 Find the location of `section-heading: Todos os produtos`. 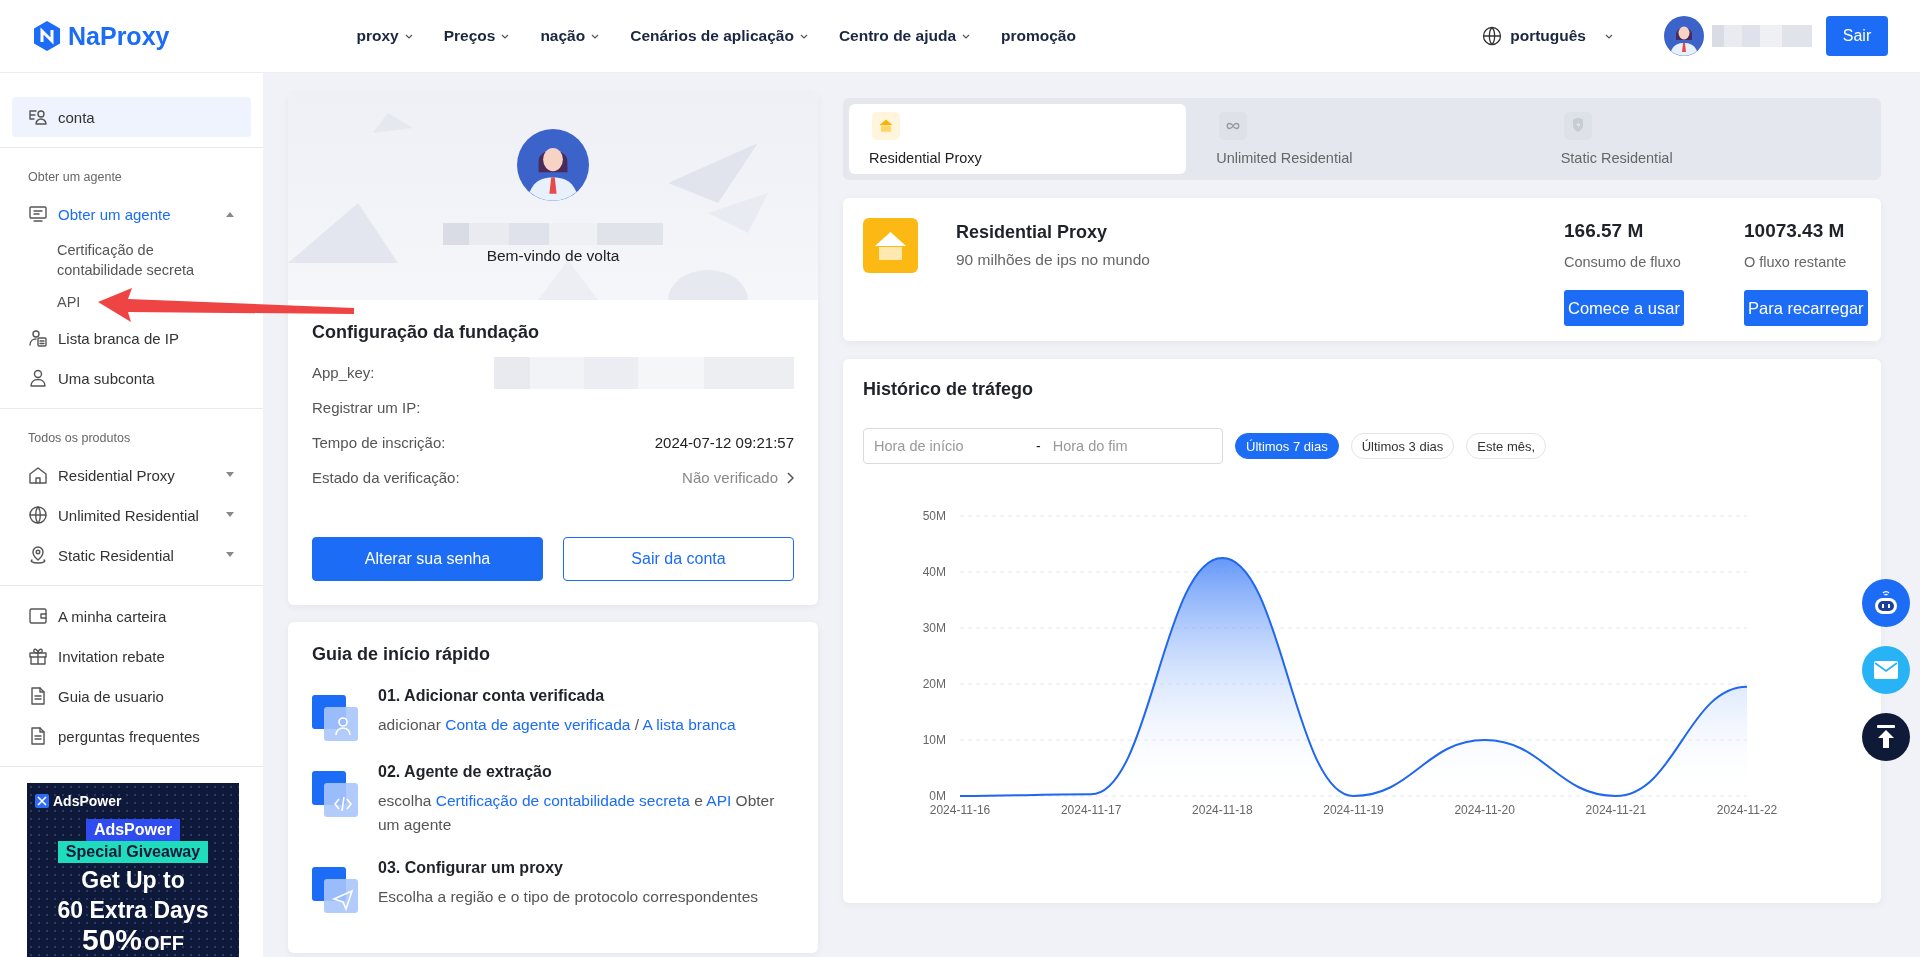

section-heading: Todos os produtos is located at coordinates (79, 438).